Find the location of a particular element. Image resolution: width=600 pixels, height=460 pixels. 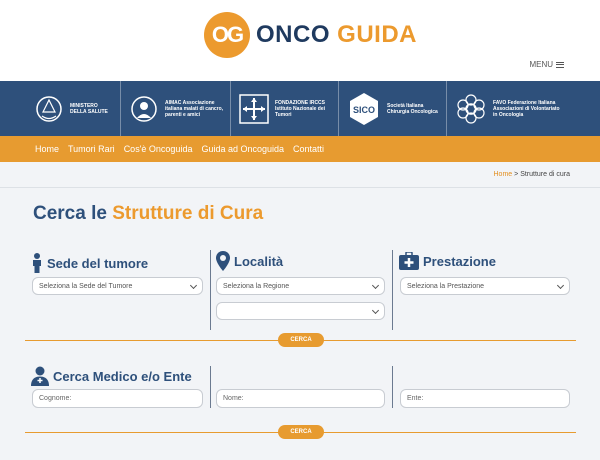

partner-name: MINISTERO DELLA SALUTE is located at coordinates (89, 108).